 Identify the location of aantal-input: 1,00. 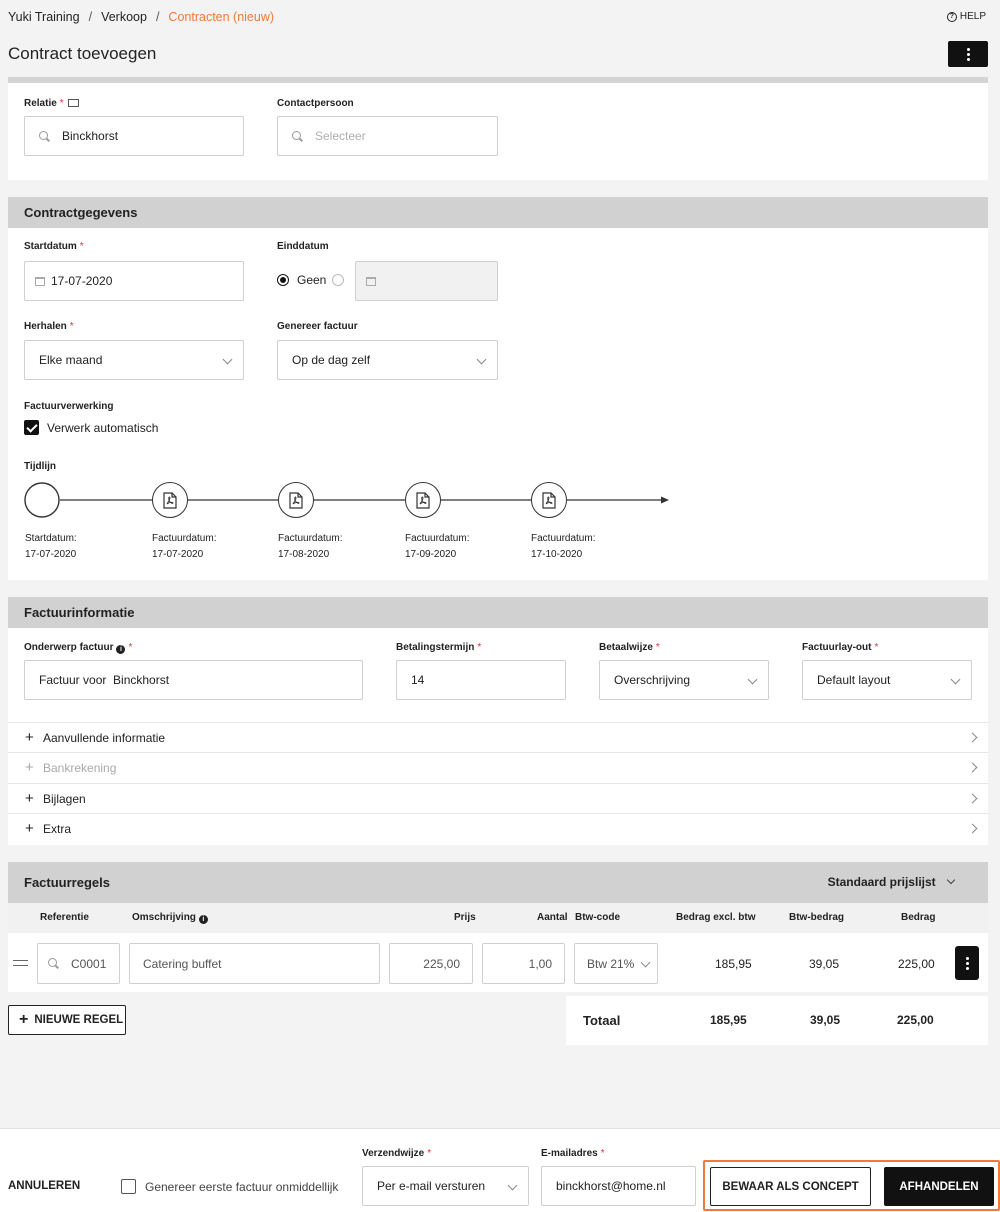
(523, 963).